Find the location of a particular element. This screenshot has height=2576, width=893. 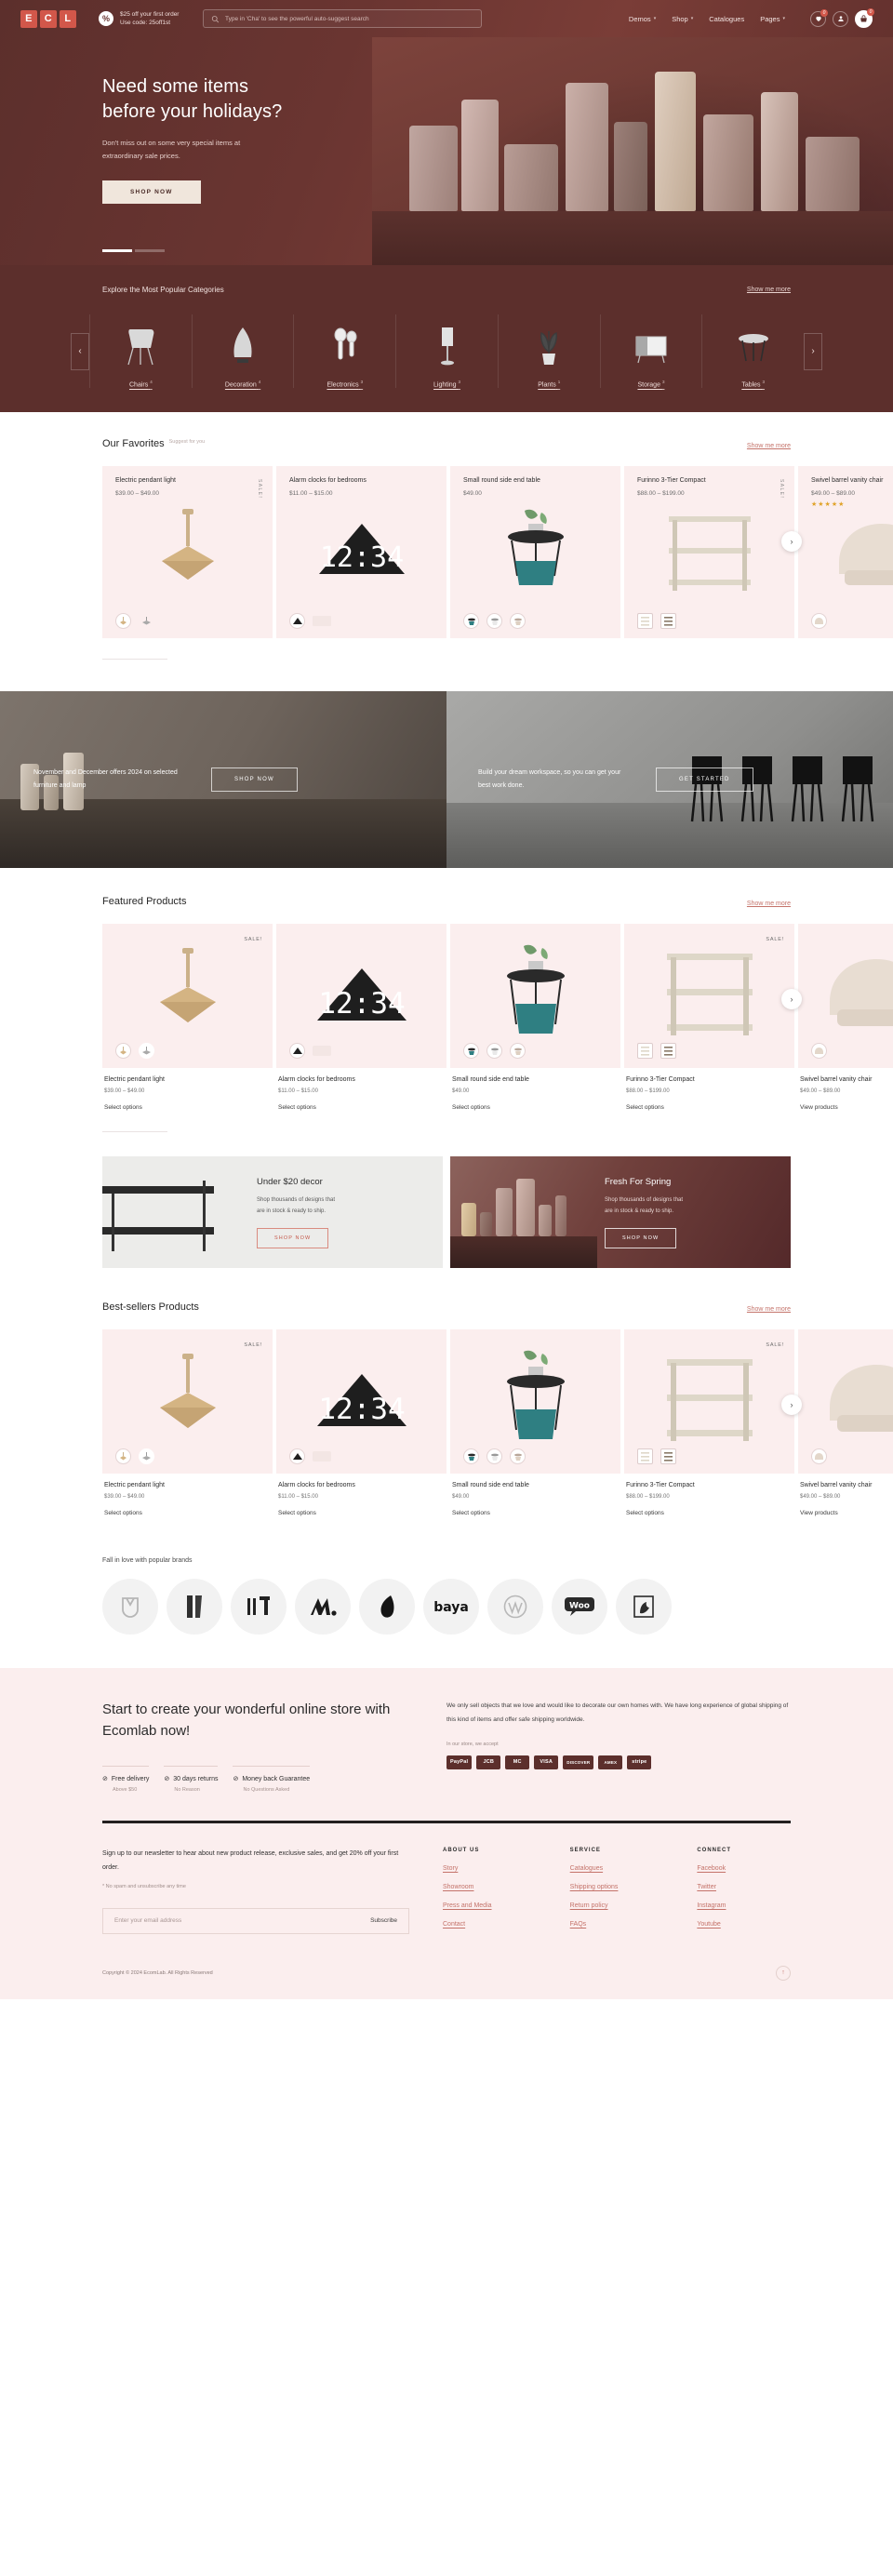

category-item-plants: Plants 1 is located at coordinates (548, 351).